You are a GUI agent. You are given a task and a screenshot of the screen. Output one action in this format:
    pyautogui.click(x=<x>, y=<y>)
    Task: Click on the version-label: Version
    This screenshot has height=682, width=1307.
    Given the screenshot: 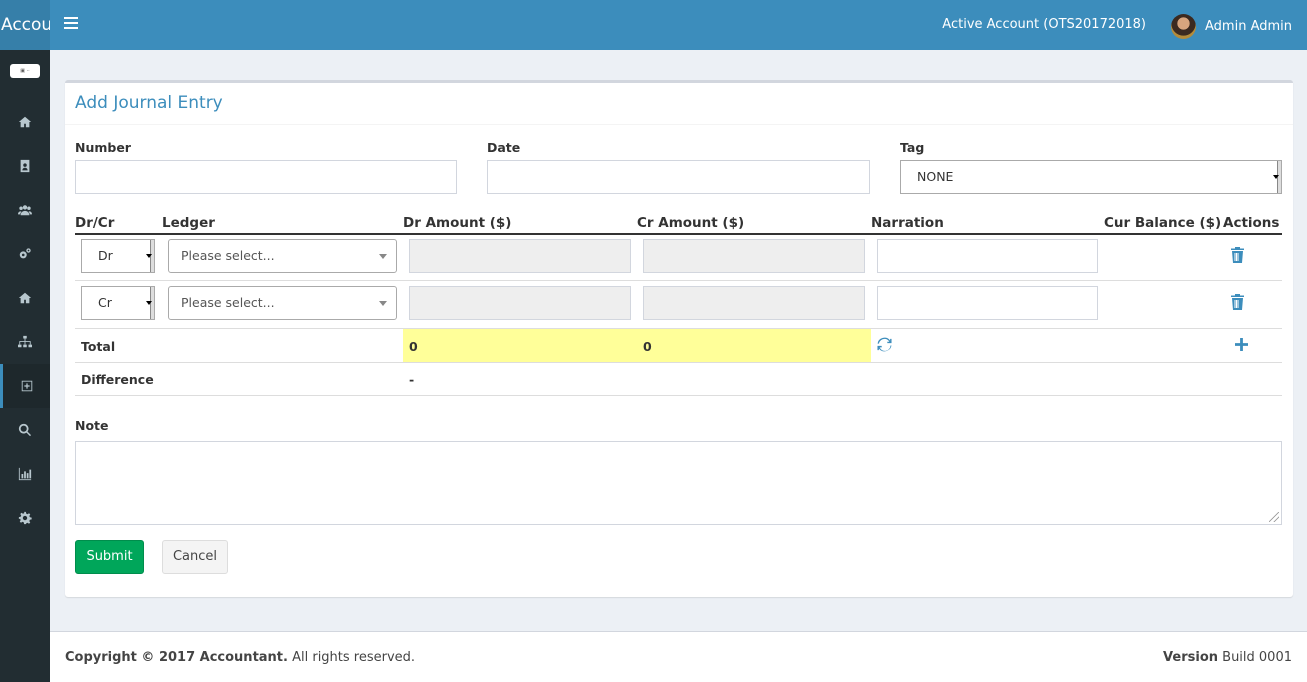 What is the action you would take?
    pyautogui.click(x=1191, y=657)
    